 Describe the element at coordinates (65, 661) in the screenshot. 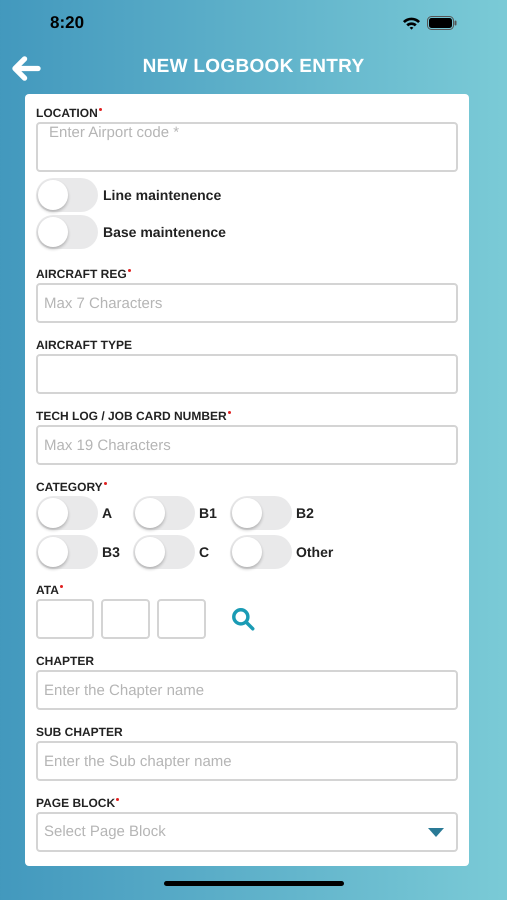

I see `field-label: CHAPTER` at that location.